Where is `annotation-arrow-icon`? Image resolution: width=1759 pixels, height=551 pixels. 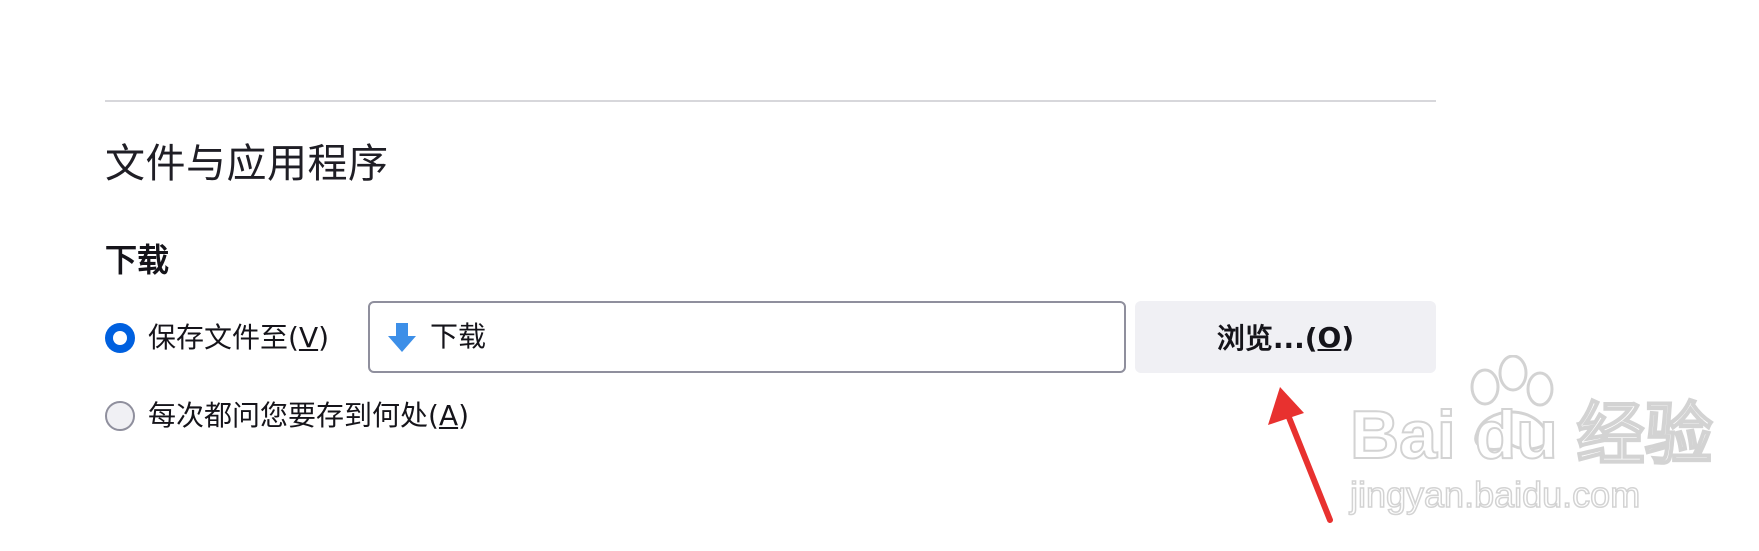
annotation-arrow-icon is located at coordinates (1300, 455).